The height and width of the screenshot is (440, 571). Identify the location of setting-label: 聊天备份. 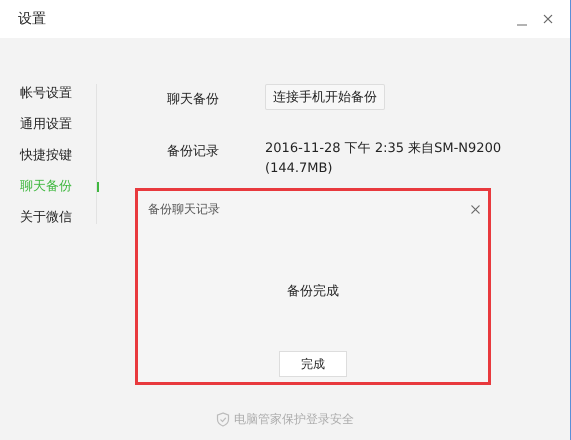
(193, 99).